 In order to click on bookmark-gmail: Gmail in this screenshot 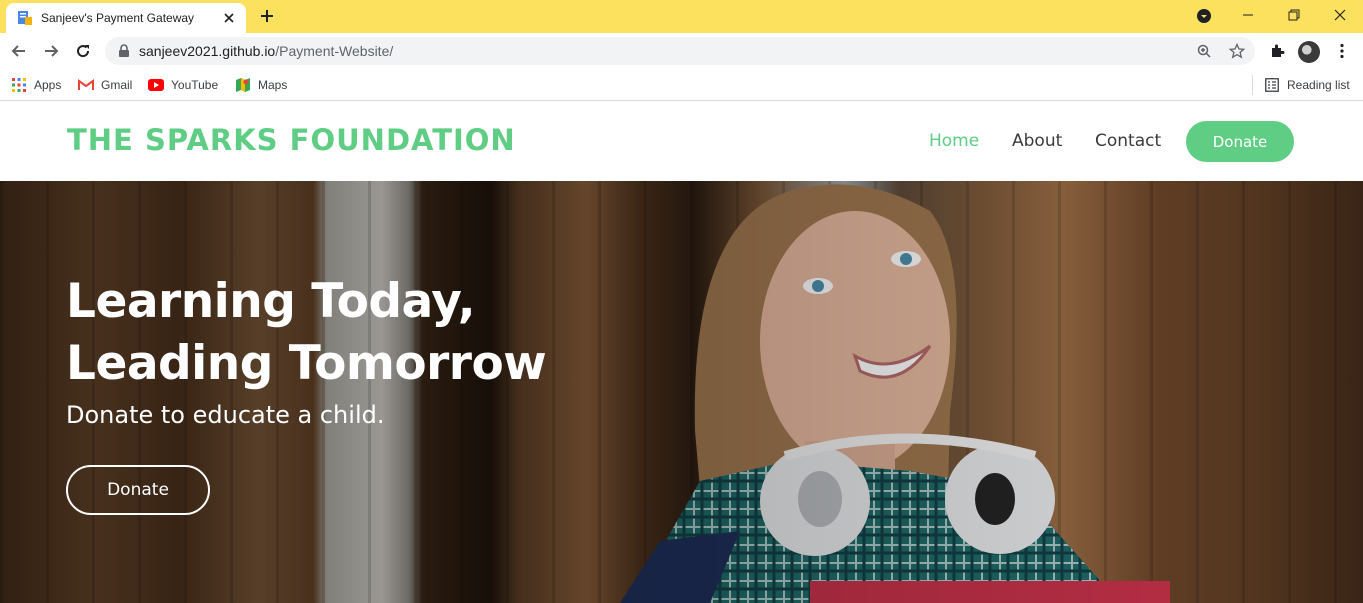, I will do `click(105, 85)`.